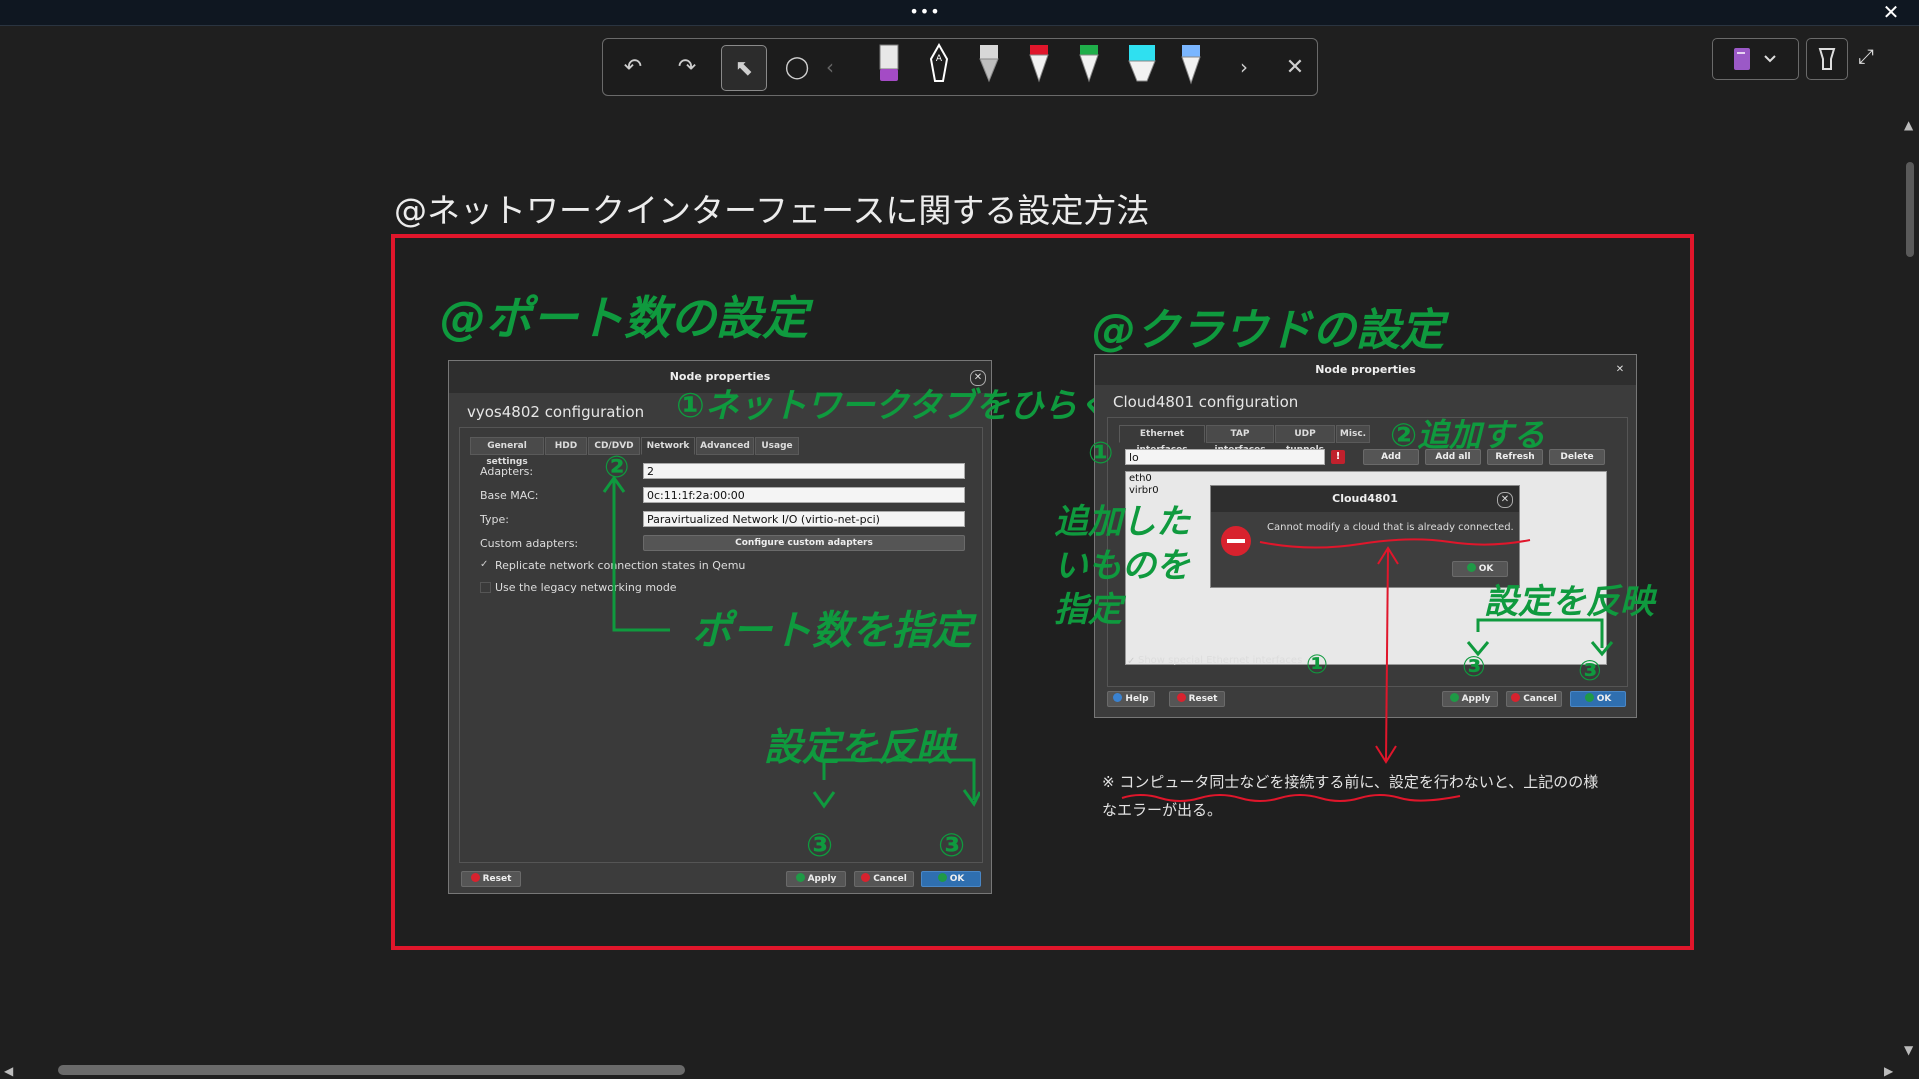  What do you see at coordinates (772, 210) in the screenshot?
I see `page-title: @ネットワークインターフェースに関する設定方法` at bounding box center [772, 210].